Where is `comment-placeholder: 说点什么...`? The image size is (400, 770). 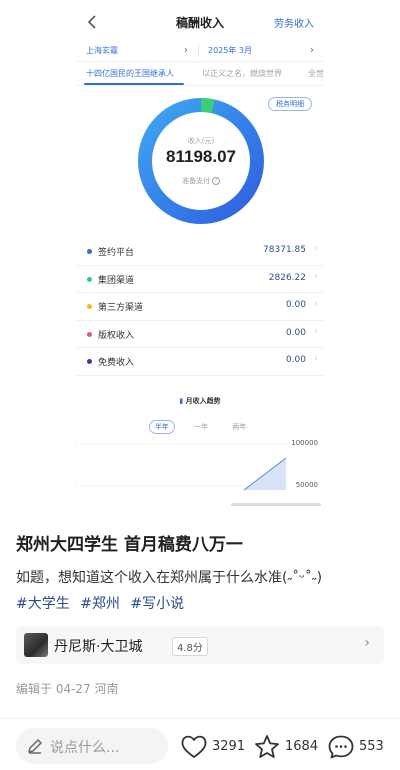 comment-placeholder: 说点什么... is located at coordinates (85, 748).